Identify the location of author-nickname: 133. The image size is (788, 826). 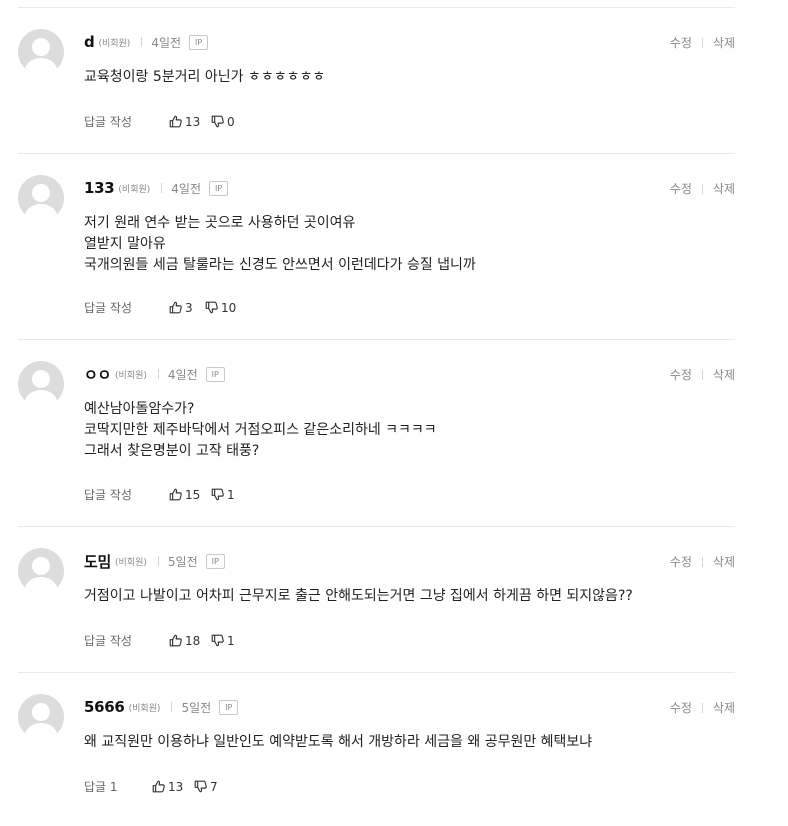
(99, 188).